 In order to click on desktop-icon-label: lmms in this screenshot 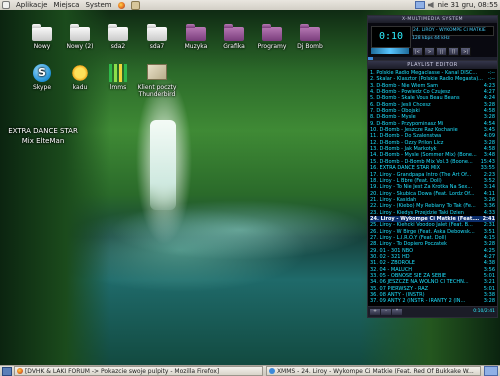, I will do `click(118, 87)`.